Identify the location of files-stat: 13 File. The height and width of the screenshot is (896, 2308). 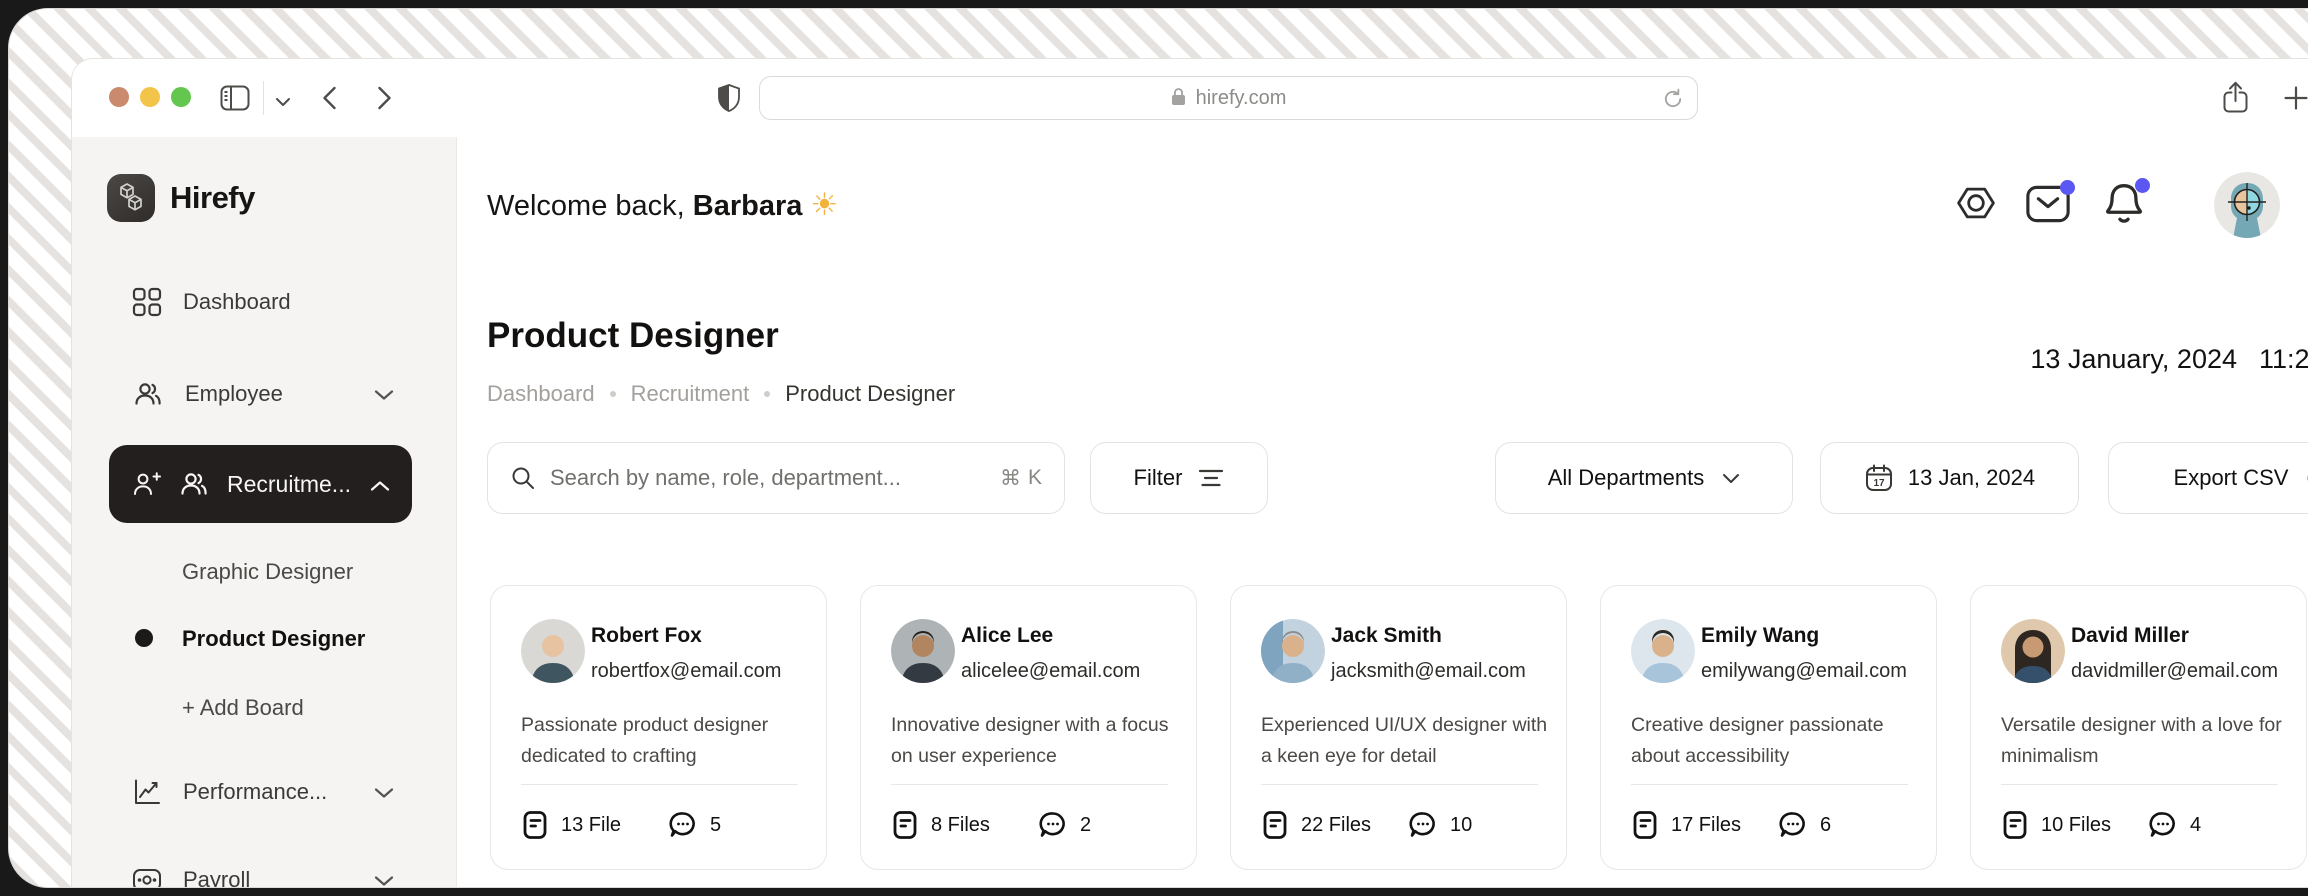
(571, 825).